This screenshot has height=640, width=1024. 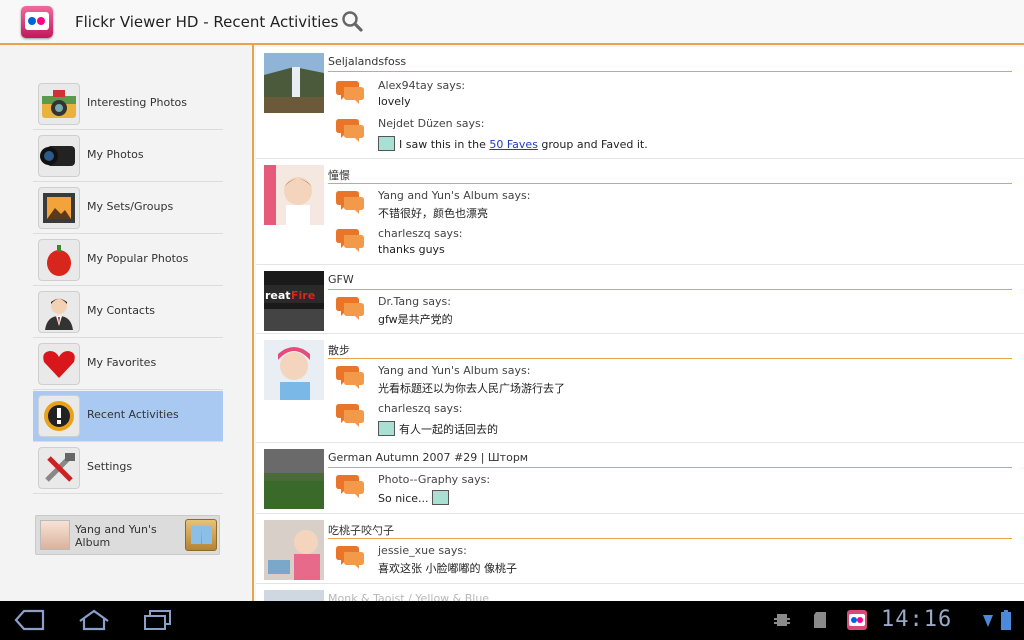 What do you see at coordinates (428, 457) in the screenshot?
I see `photo-title: German Autumn 2007 #29 | Шторм` at bounding box center [428, 457].